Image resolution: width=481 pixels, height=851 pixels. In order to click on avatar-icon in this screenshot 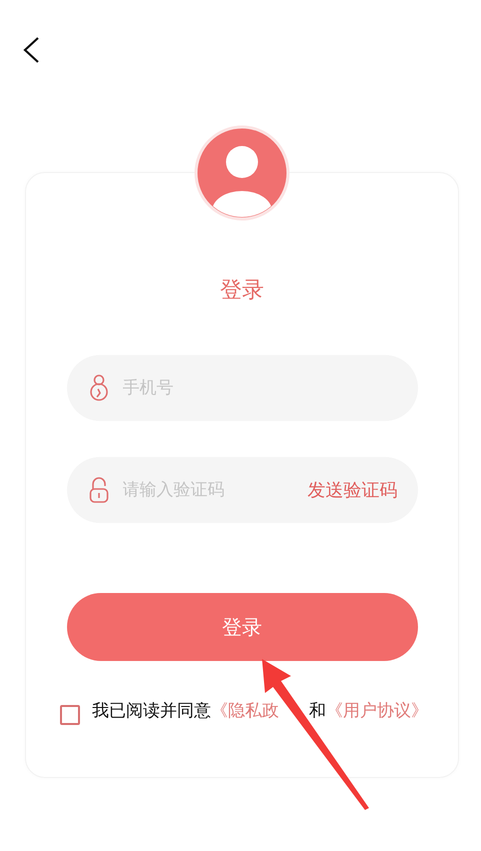, I will do `click(242, 173)`.